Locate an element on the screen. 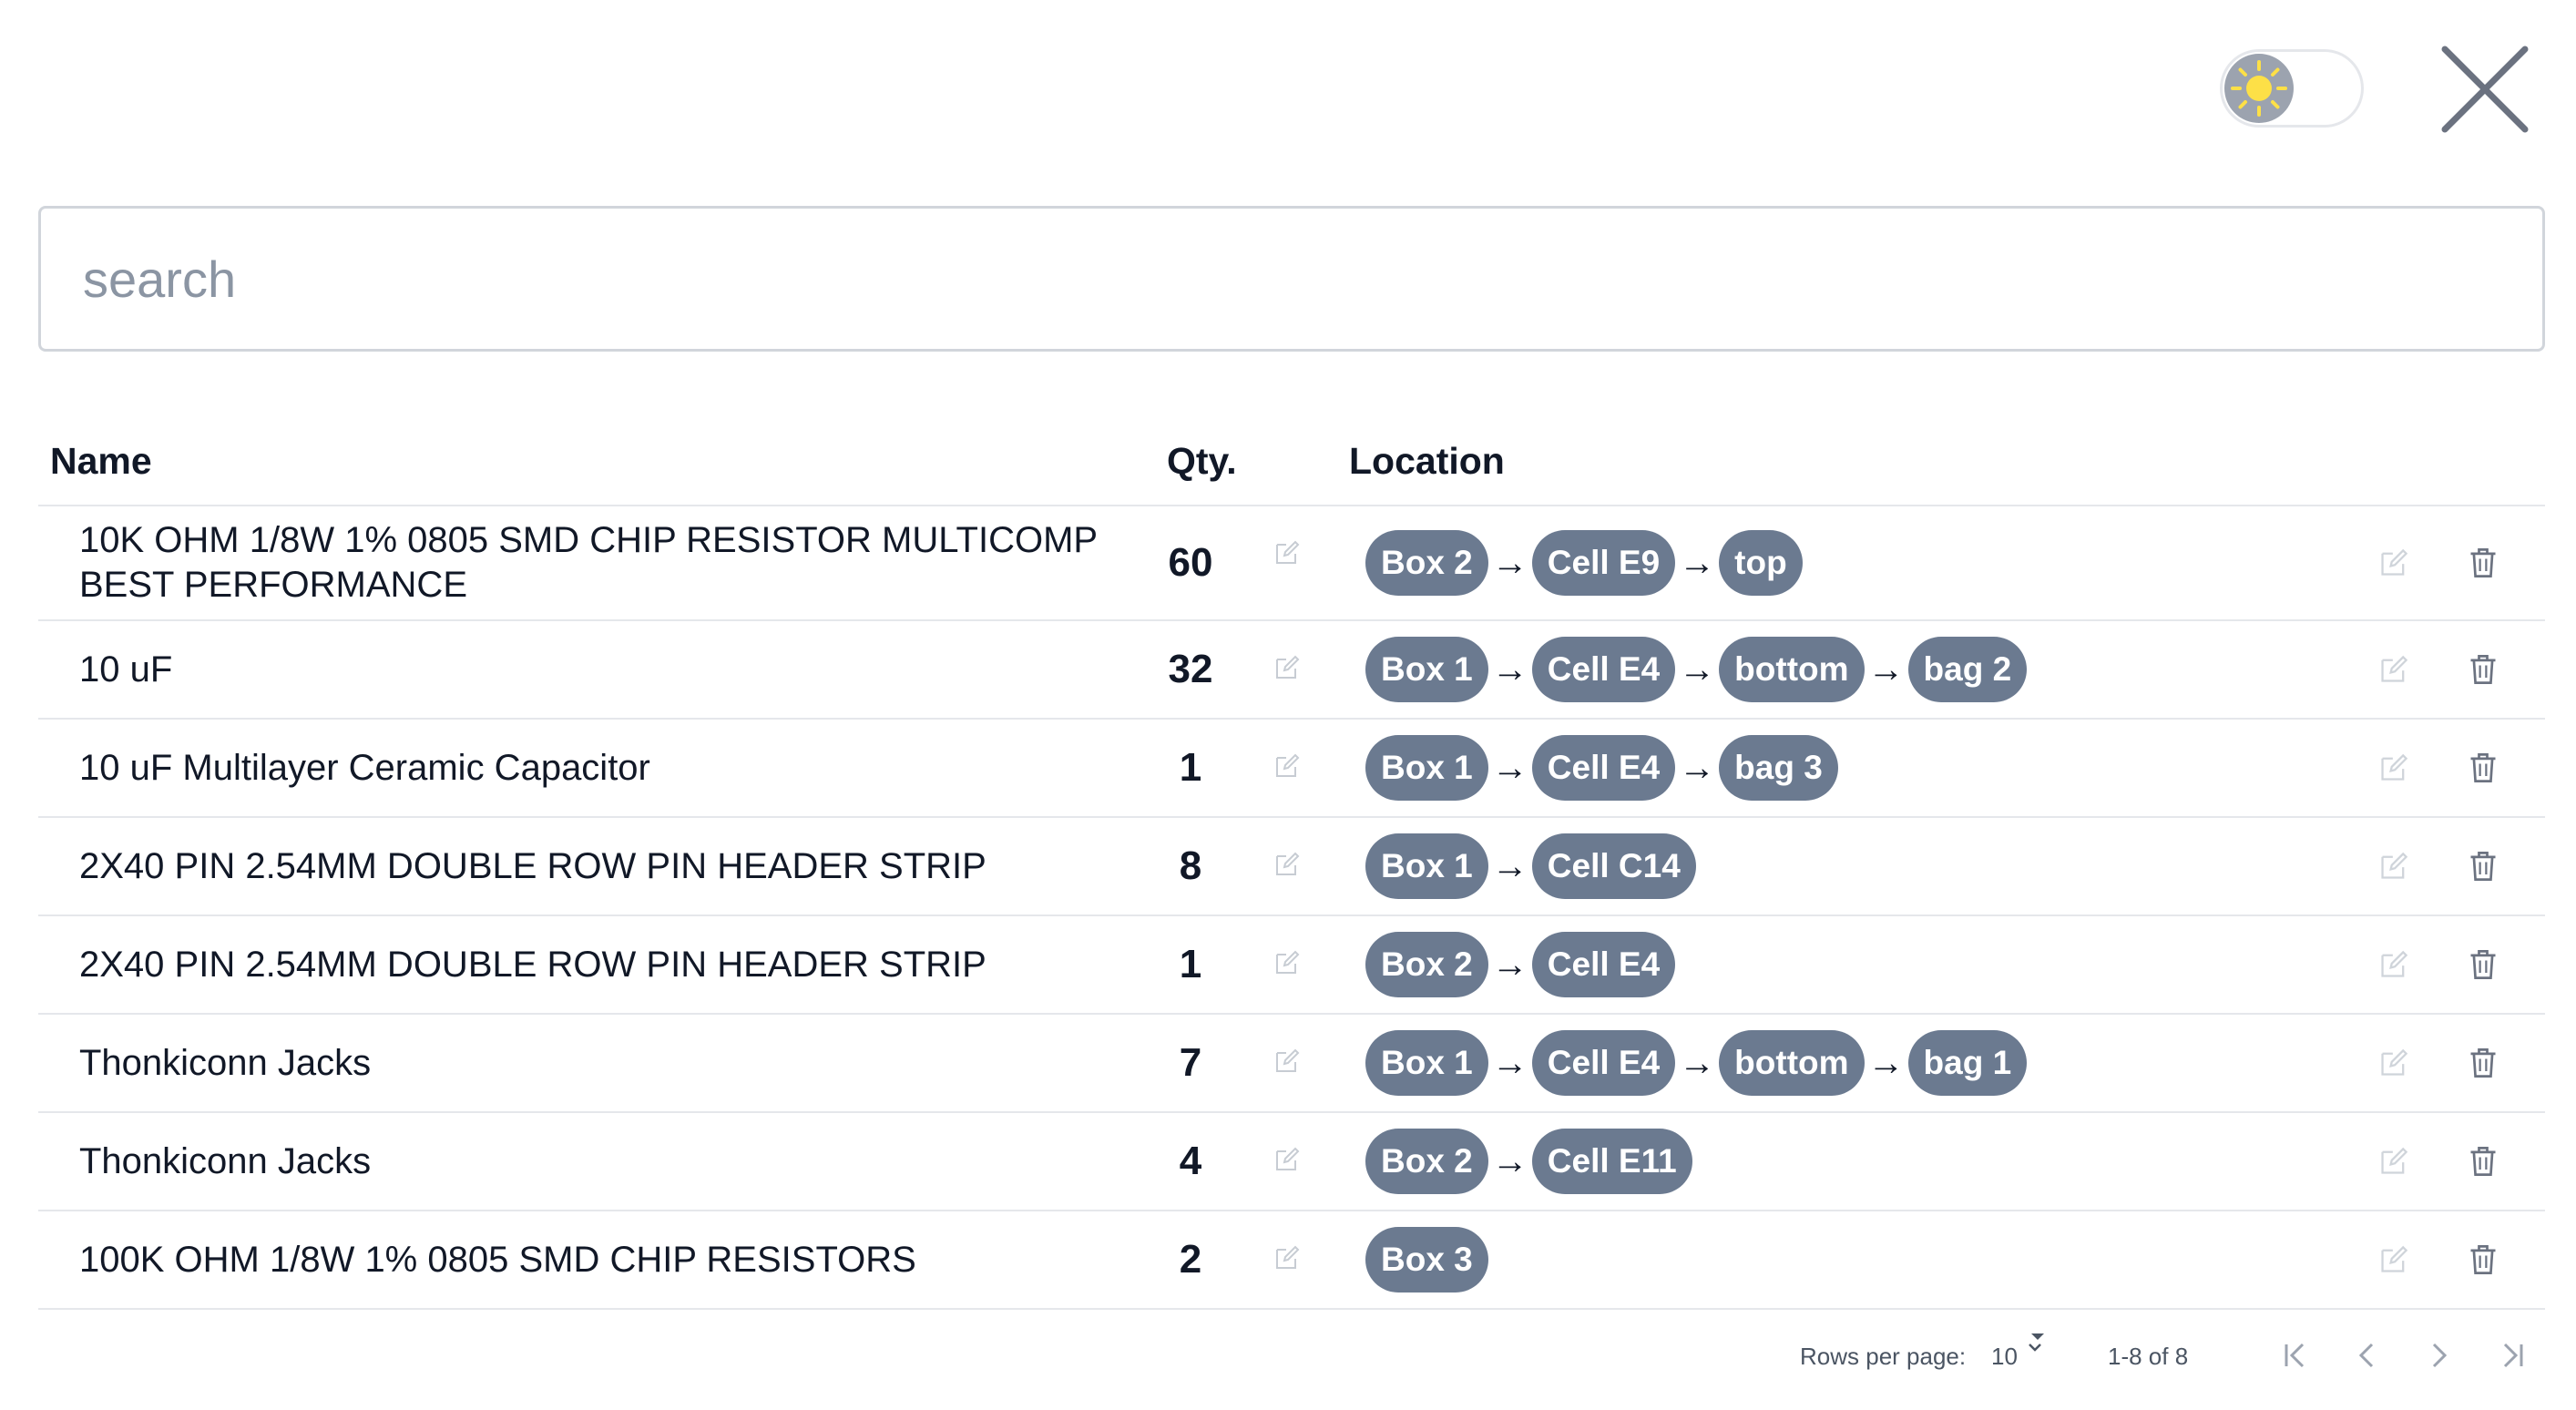  column-header-name: Name is located at coordinates (101, 462).